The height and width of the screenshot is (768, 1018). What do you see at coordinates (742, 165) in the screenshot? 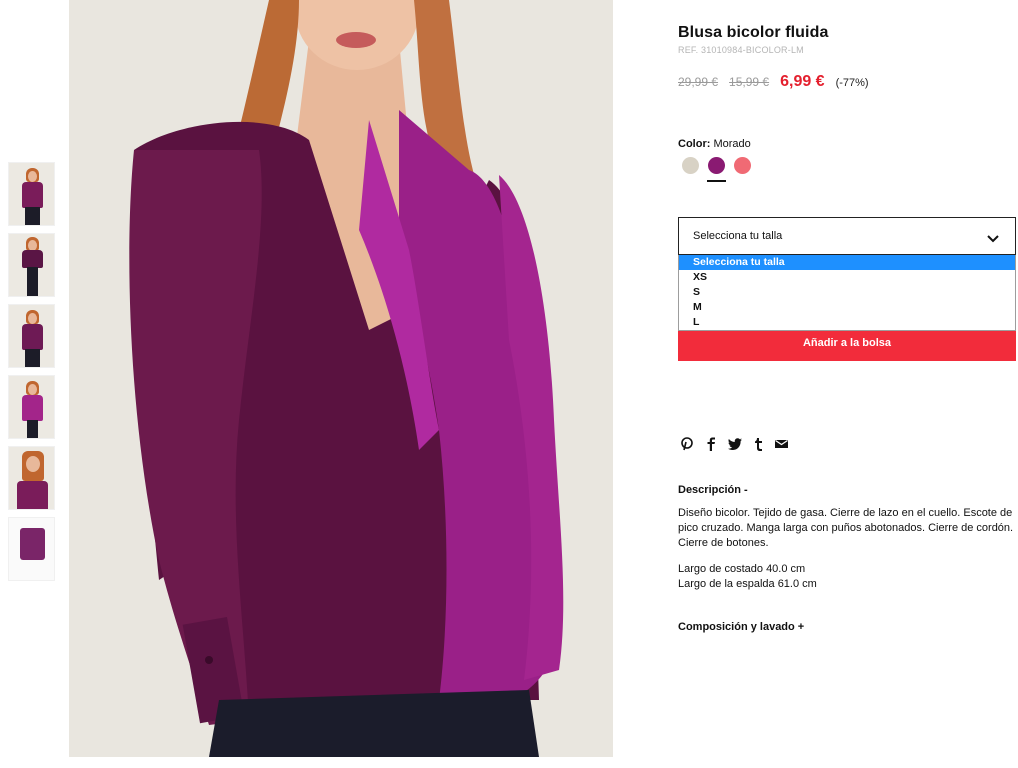
I see `color-swatch-coral` at bounding box center [742, 165].